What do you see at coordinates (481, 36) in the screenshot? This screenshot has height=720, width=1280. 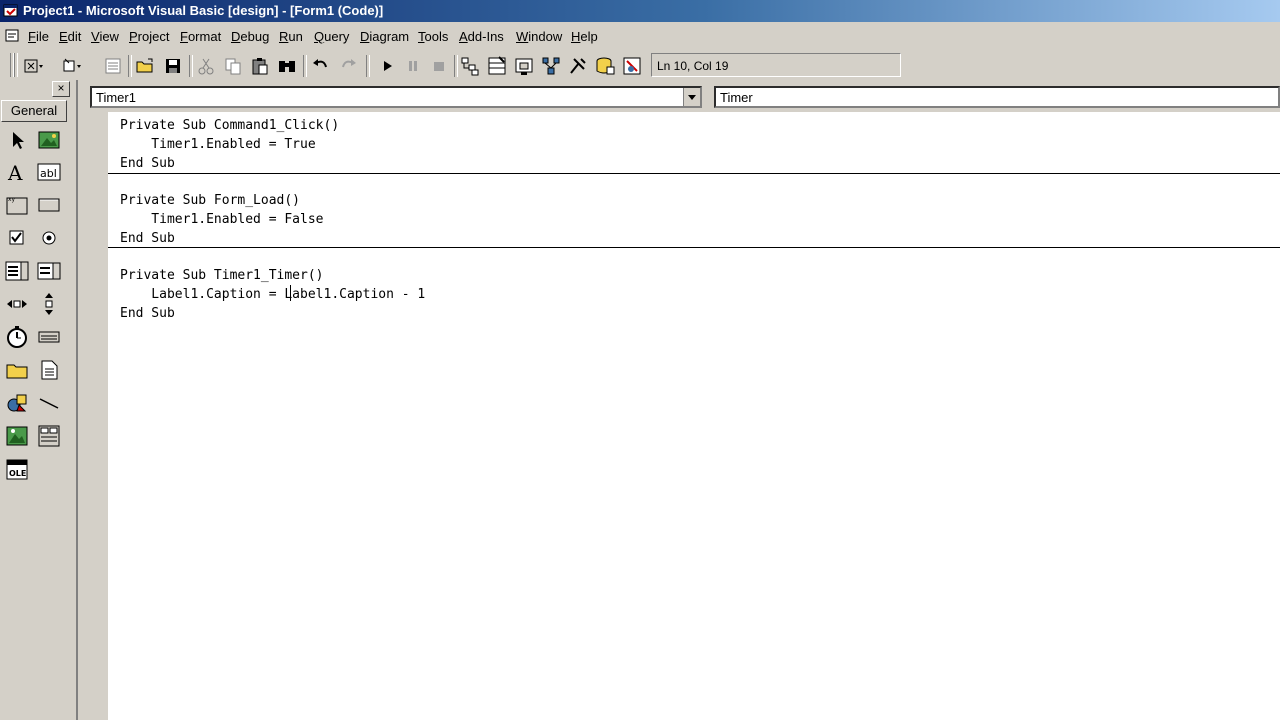 I see `menu-add-ins: Add-Ins` at bounding box center [481, 36].